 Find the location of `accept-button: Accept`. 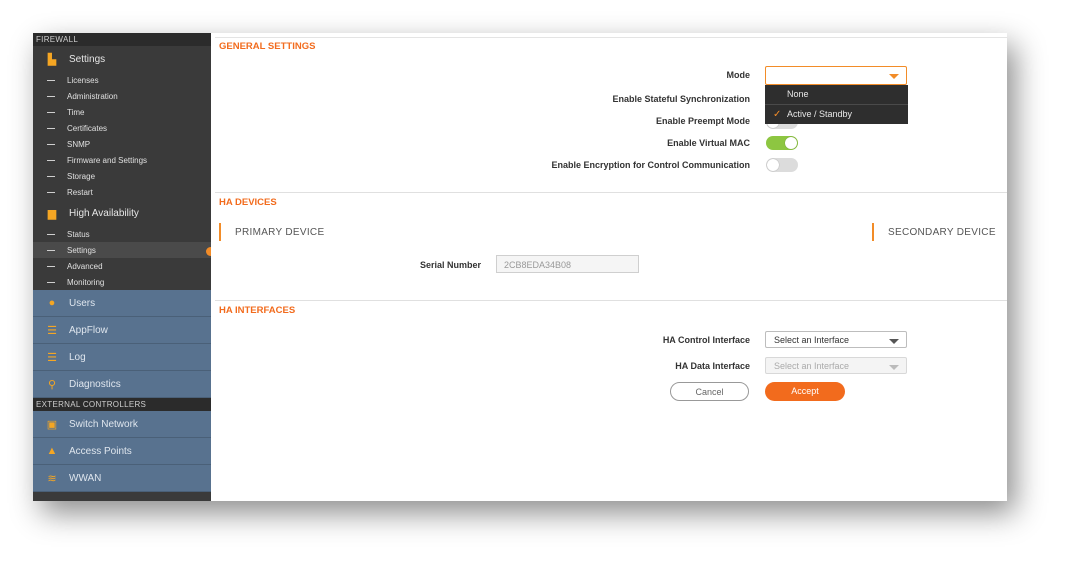

accept-button: Accept is located at coordinates (805, 391).